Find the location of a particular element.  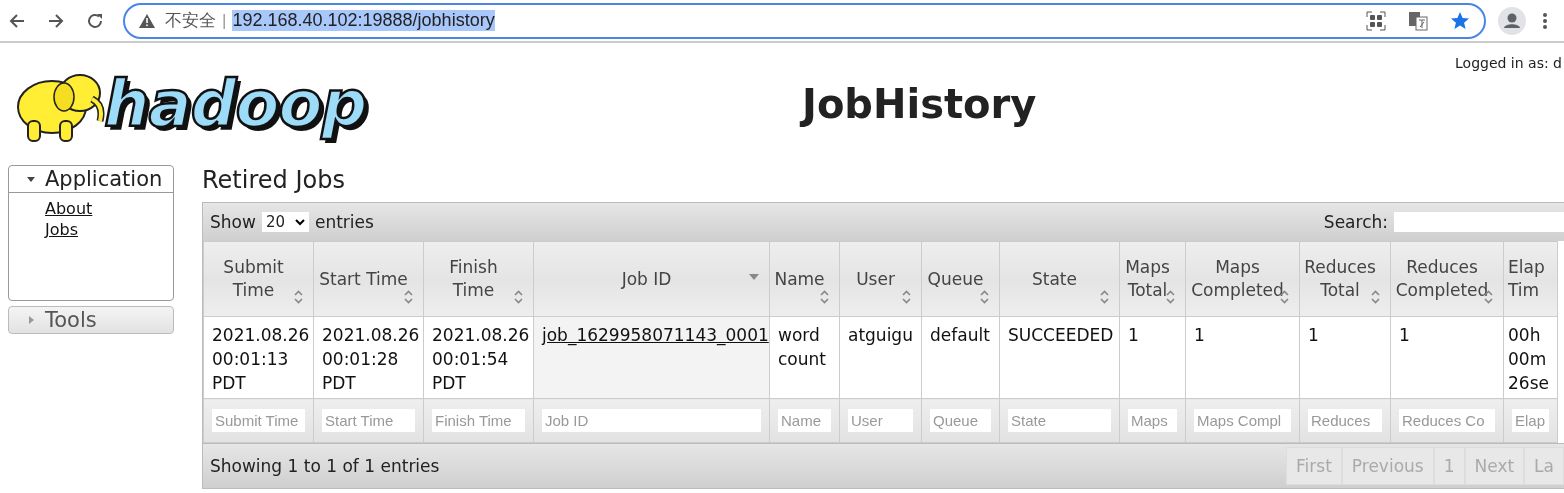

column-header: Reduces Completed is located at coordinates (1447, 279).